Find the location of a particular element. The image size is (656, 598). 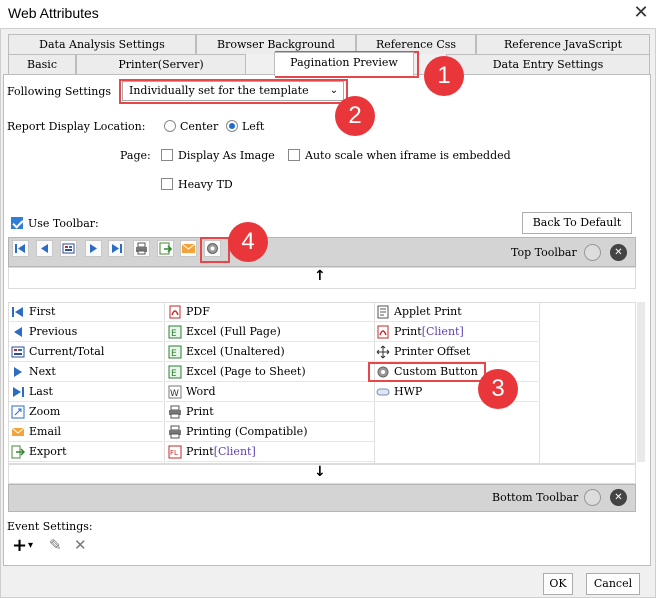

next-icon is located at coordinates (18, 372).